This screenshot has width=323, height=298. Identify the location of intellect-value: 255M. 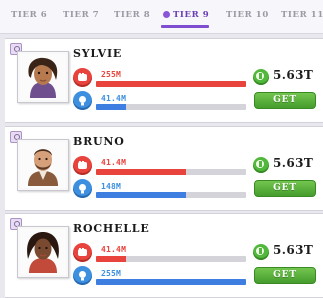
(111, 273).